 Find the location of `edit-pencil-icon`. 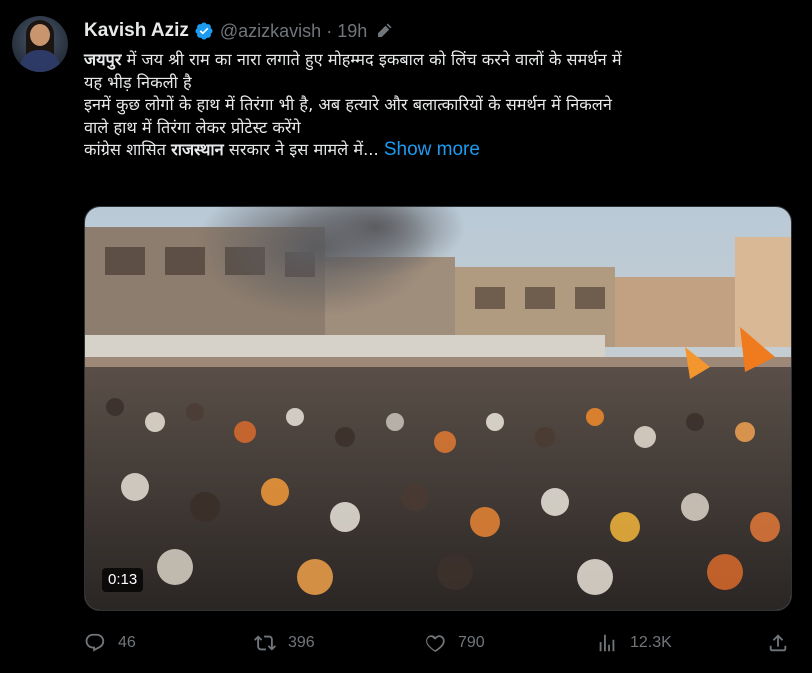

edit-pencil-icon is located at coordinates (385, 30).